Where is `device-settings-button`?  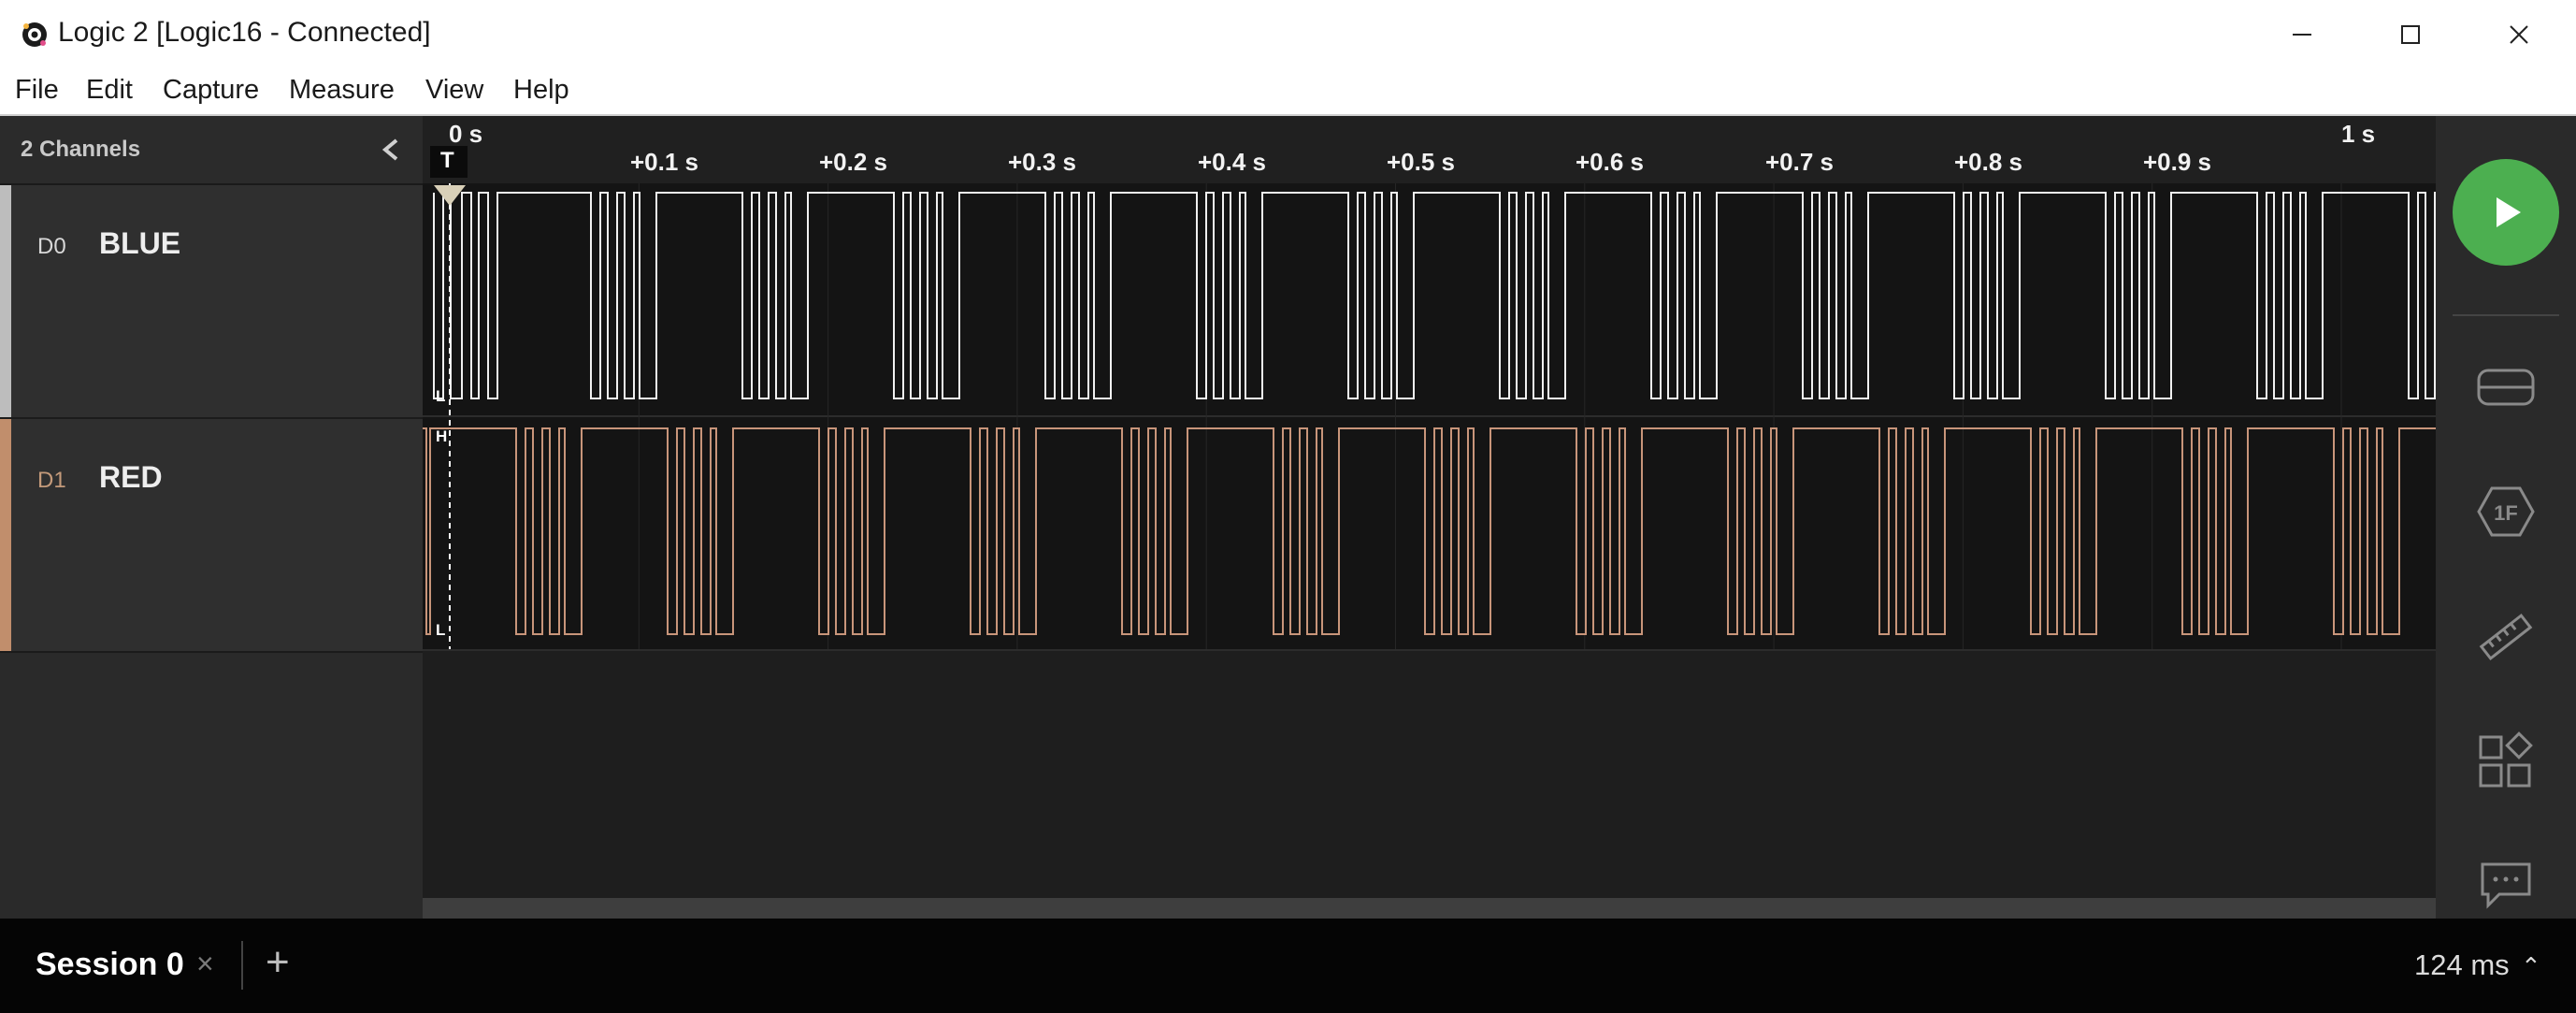
device-settings-button is located at coordinates (2506, 386).